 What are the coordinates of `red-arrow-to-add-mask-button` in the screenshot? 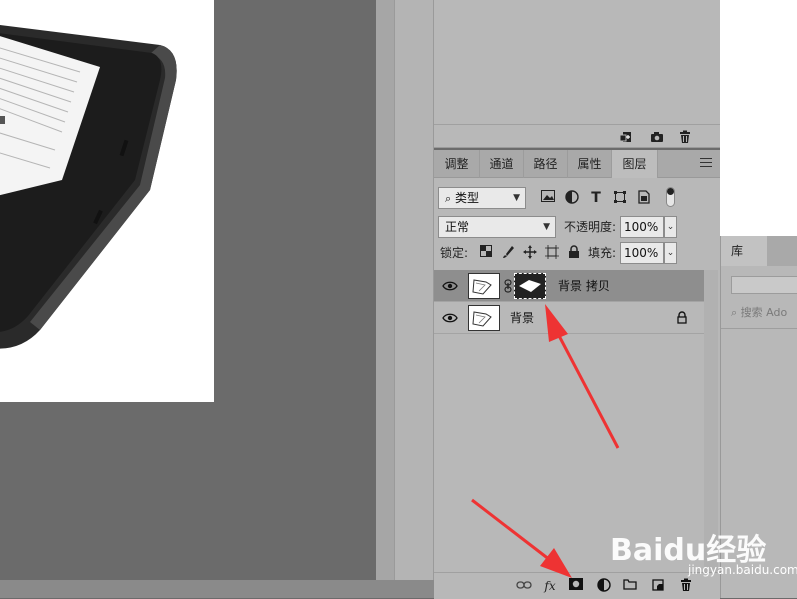 It's located at (521, 538).